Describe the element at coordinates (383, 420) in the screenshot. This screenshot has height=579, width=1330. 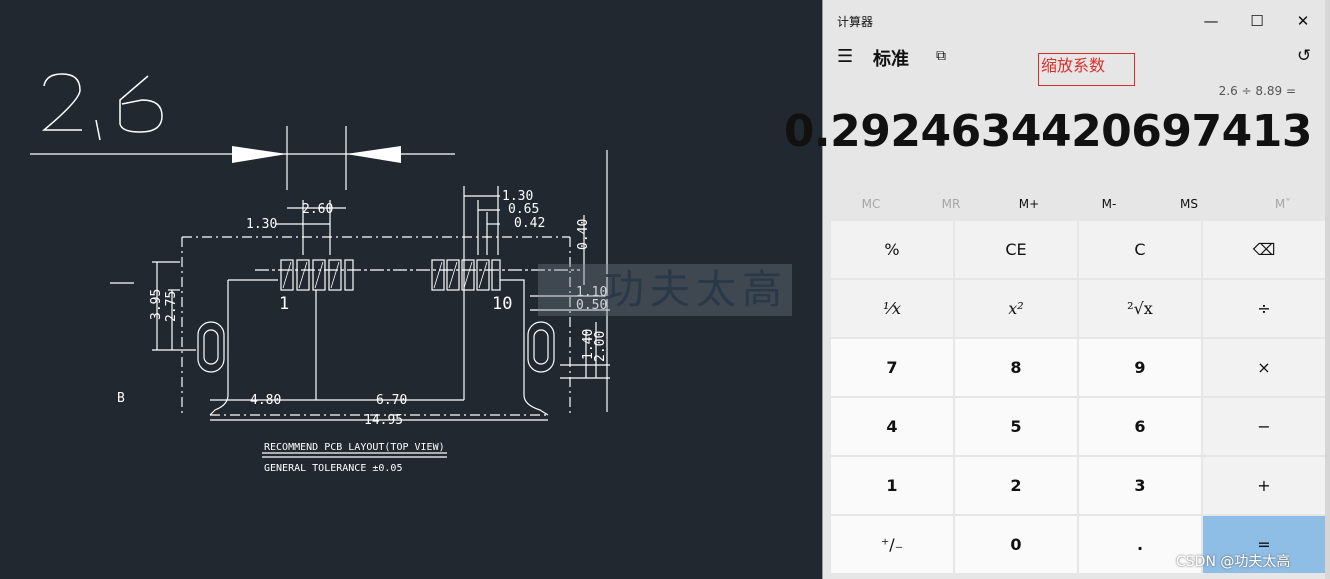
I see `dim-14-95: 14.95` at that location.